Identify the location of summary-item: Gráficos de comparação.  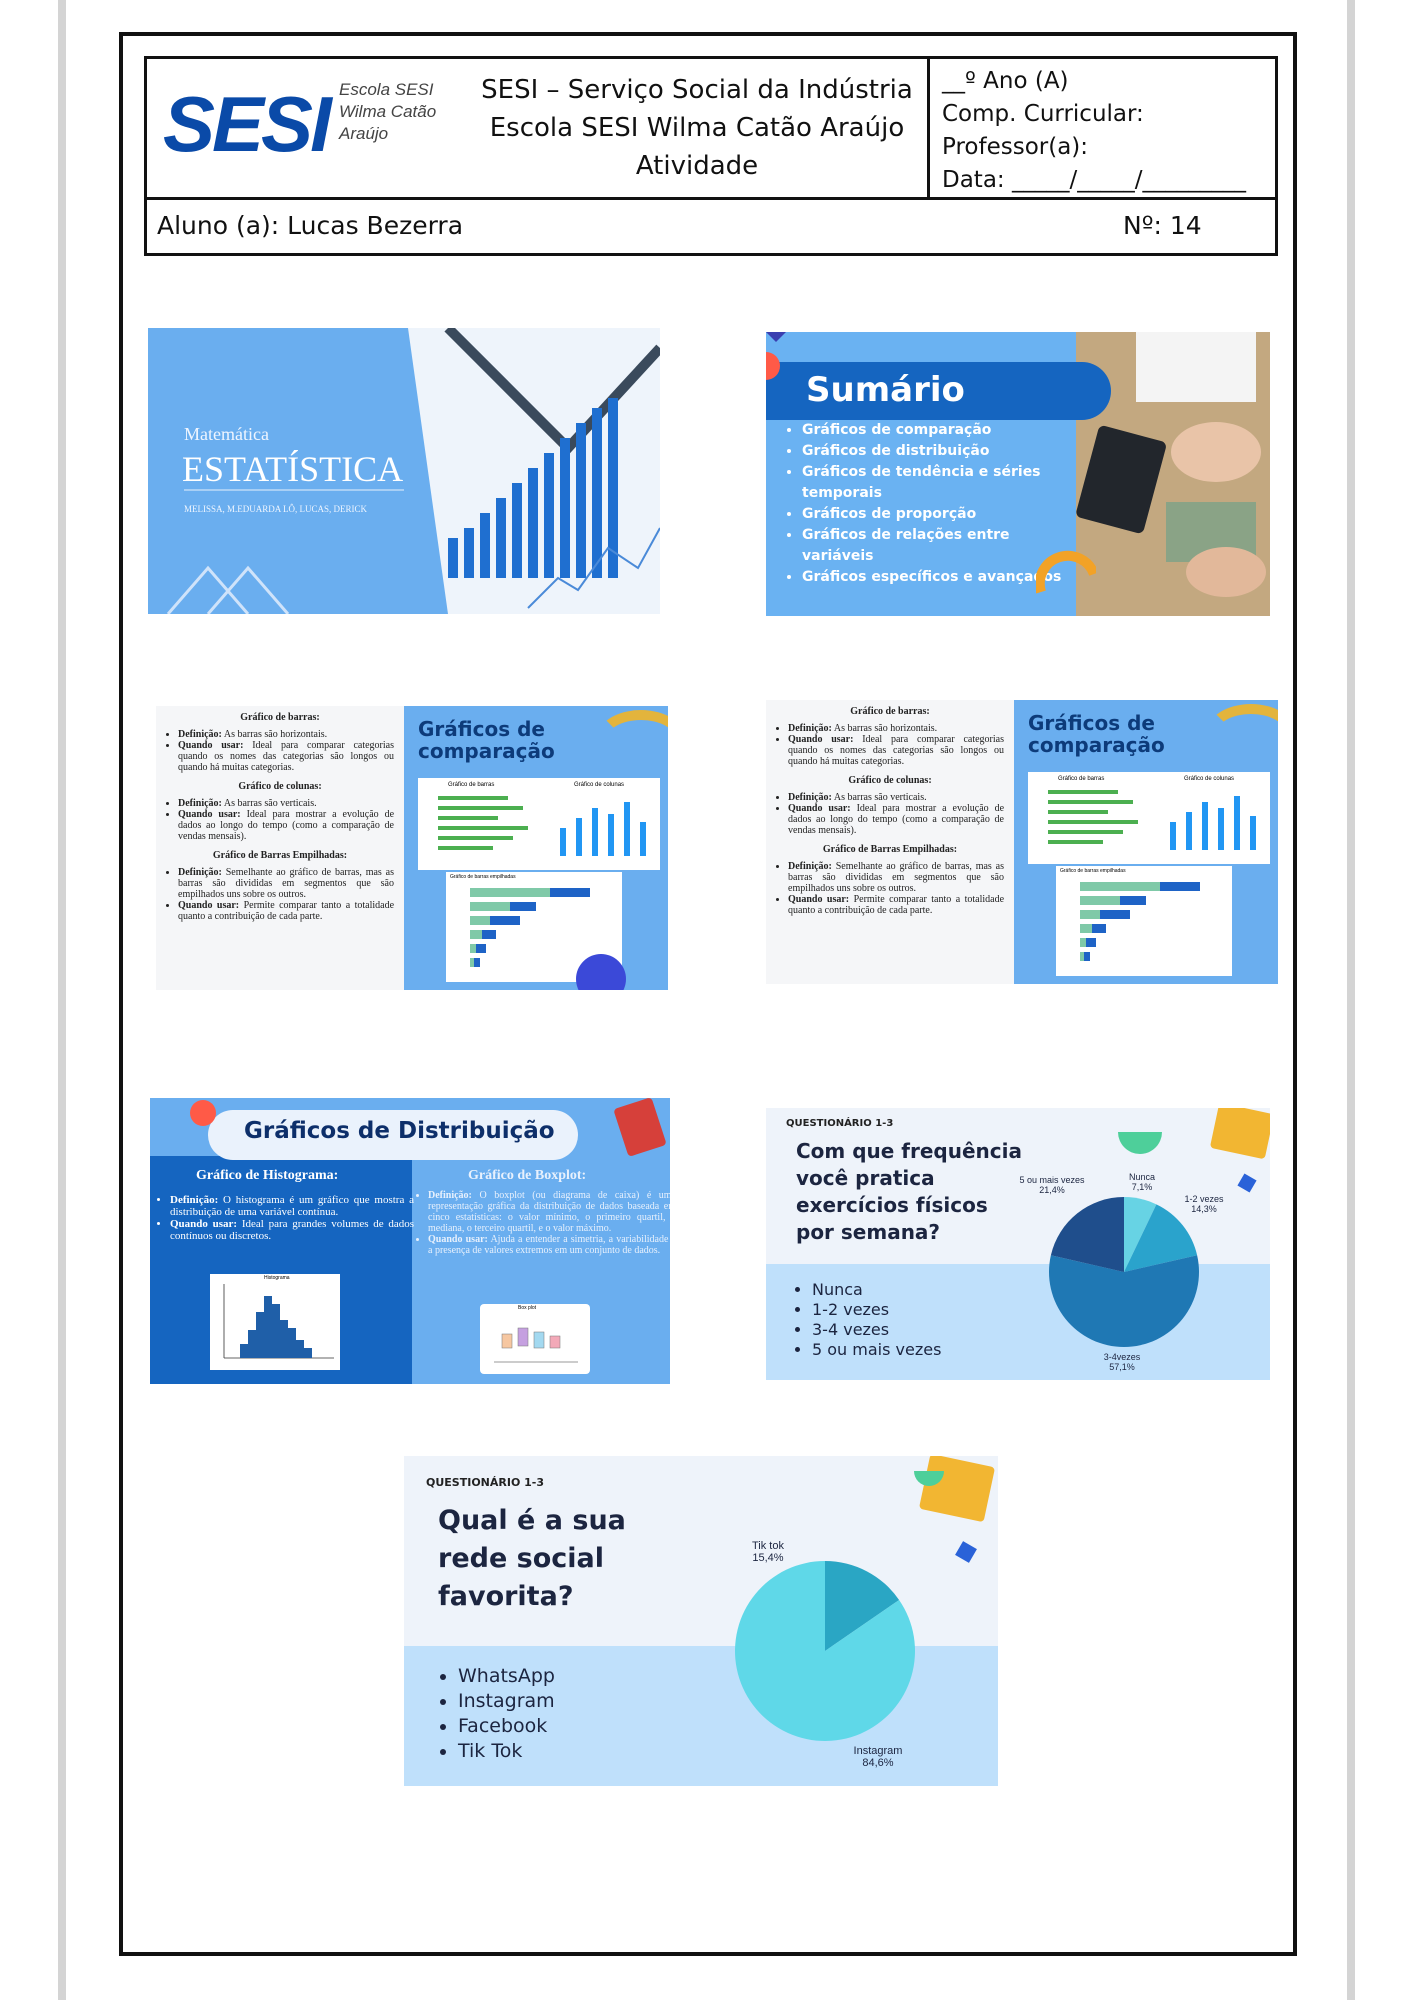
(942, 430).